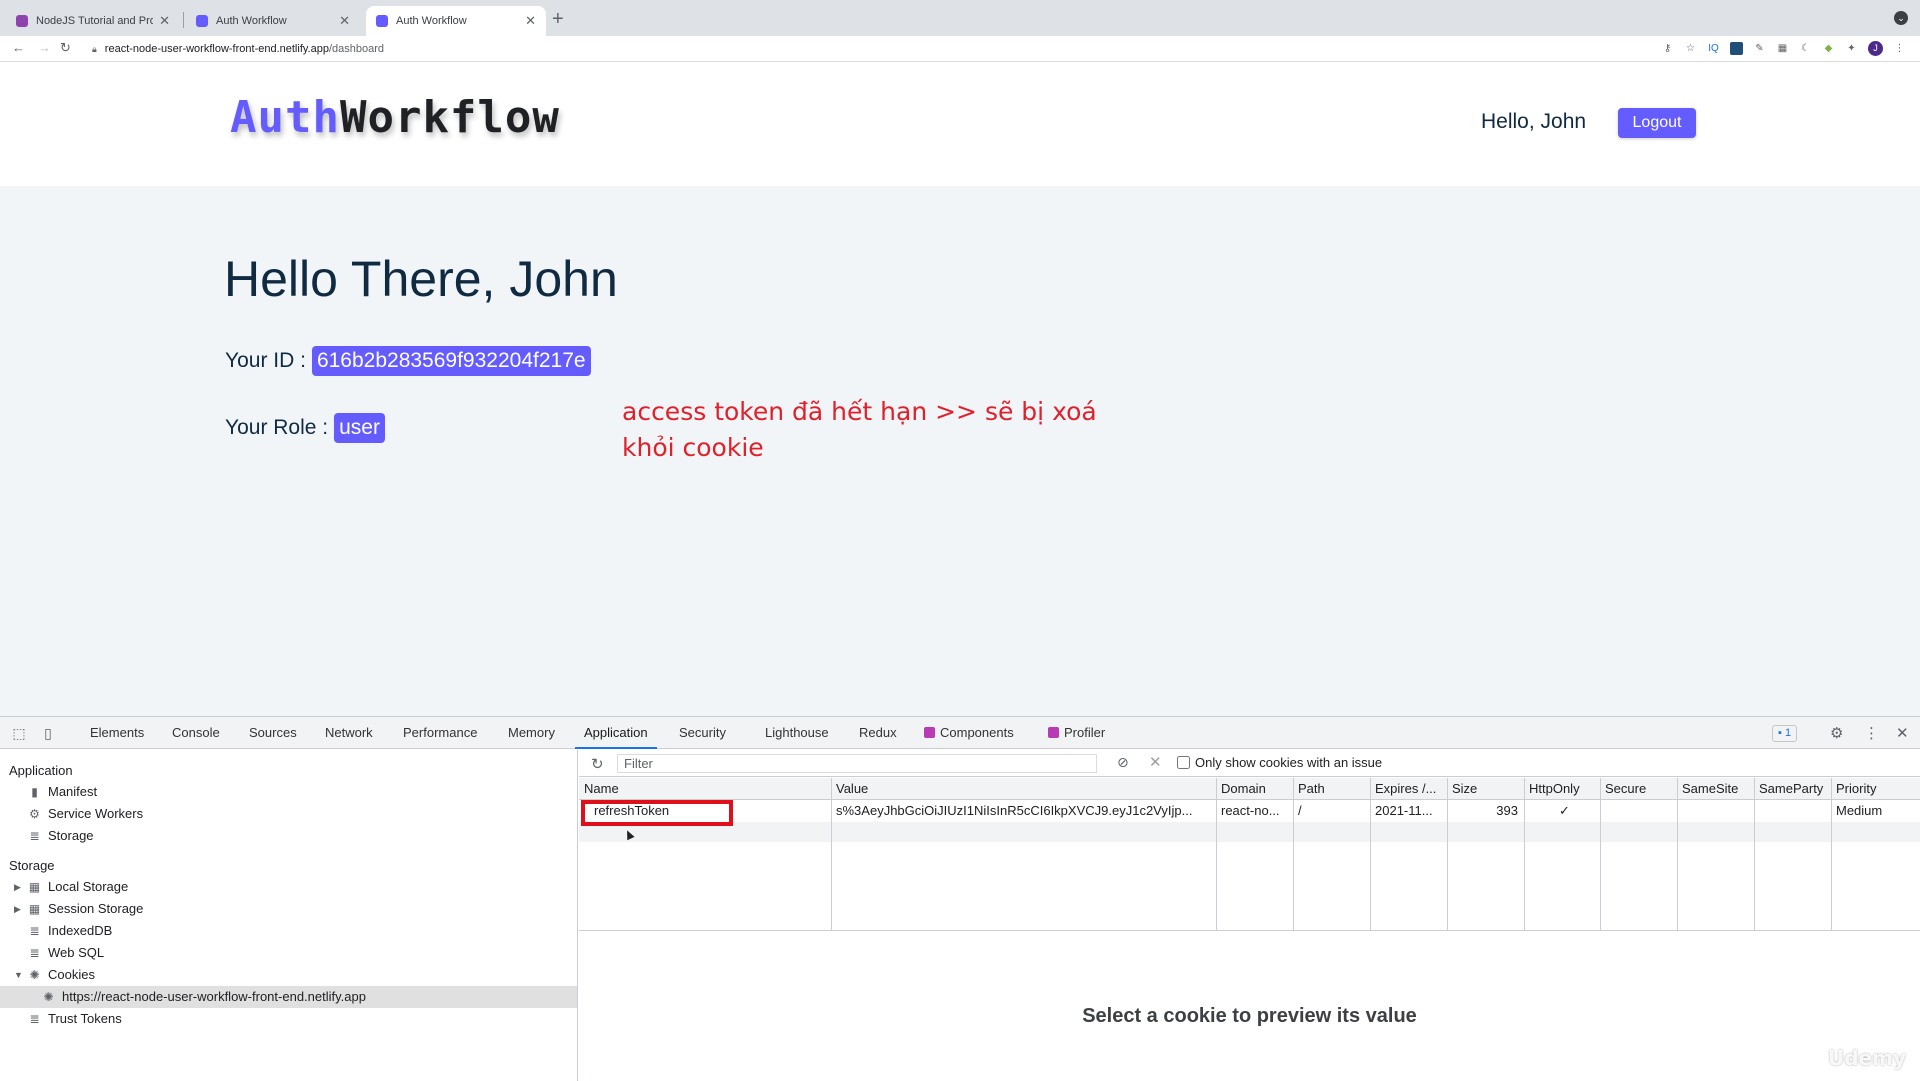 This screenshot has width=1920, height=1081. What do you see at coordinates (702, 733) in the screenshot?
I see `tab-security: Security` at bounding box center [702, 733].